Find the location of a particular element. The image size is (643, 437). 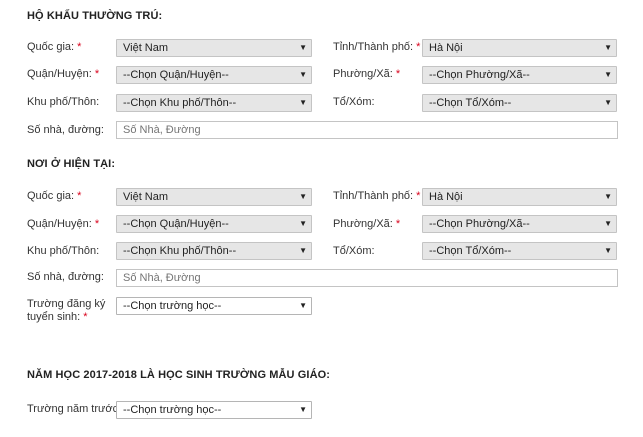

district-select: --Chọn Quận/Huyện-- ▼ is located at coordinates (214, 75).